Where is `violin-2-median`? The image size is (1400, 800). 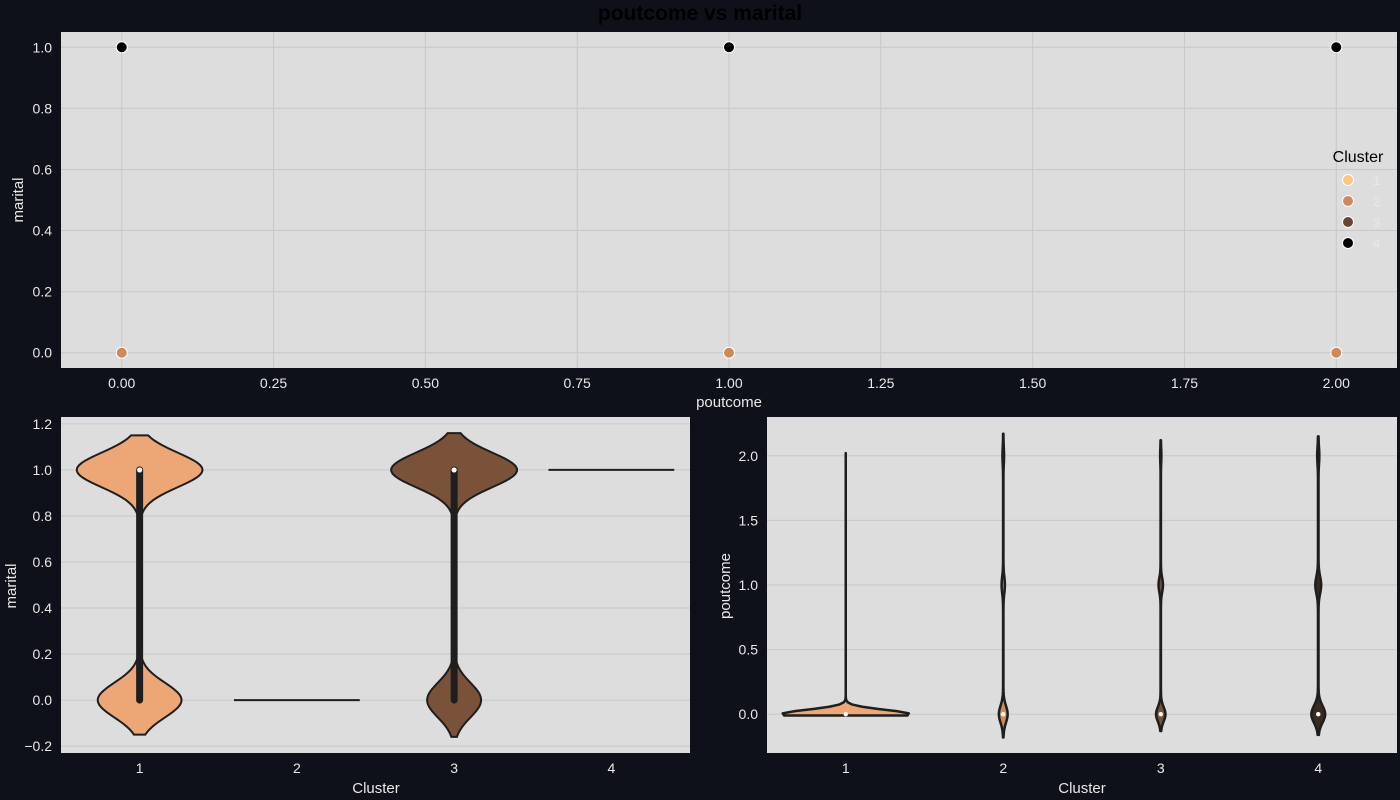
violin-2-median is located at coordinates (1003, 714).